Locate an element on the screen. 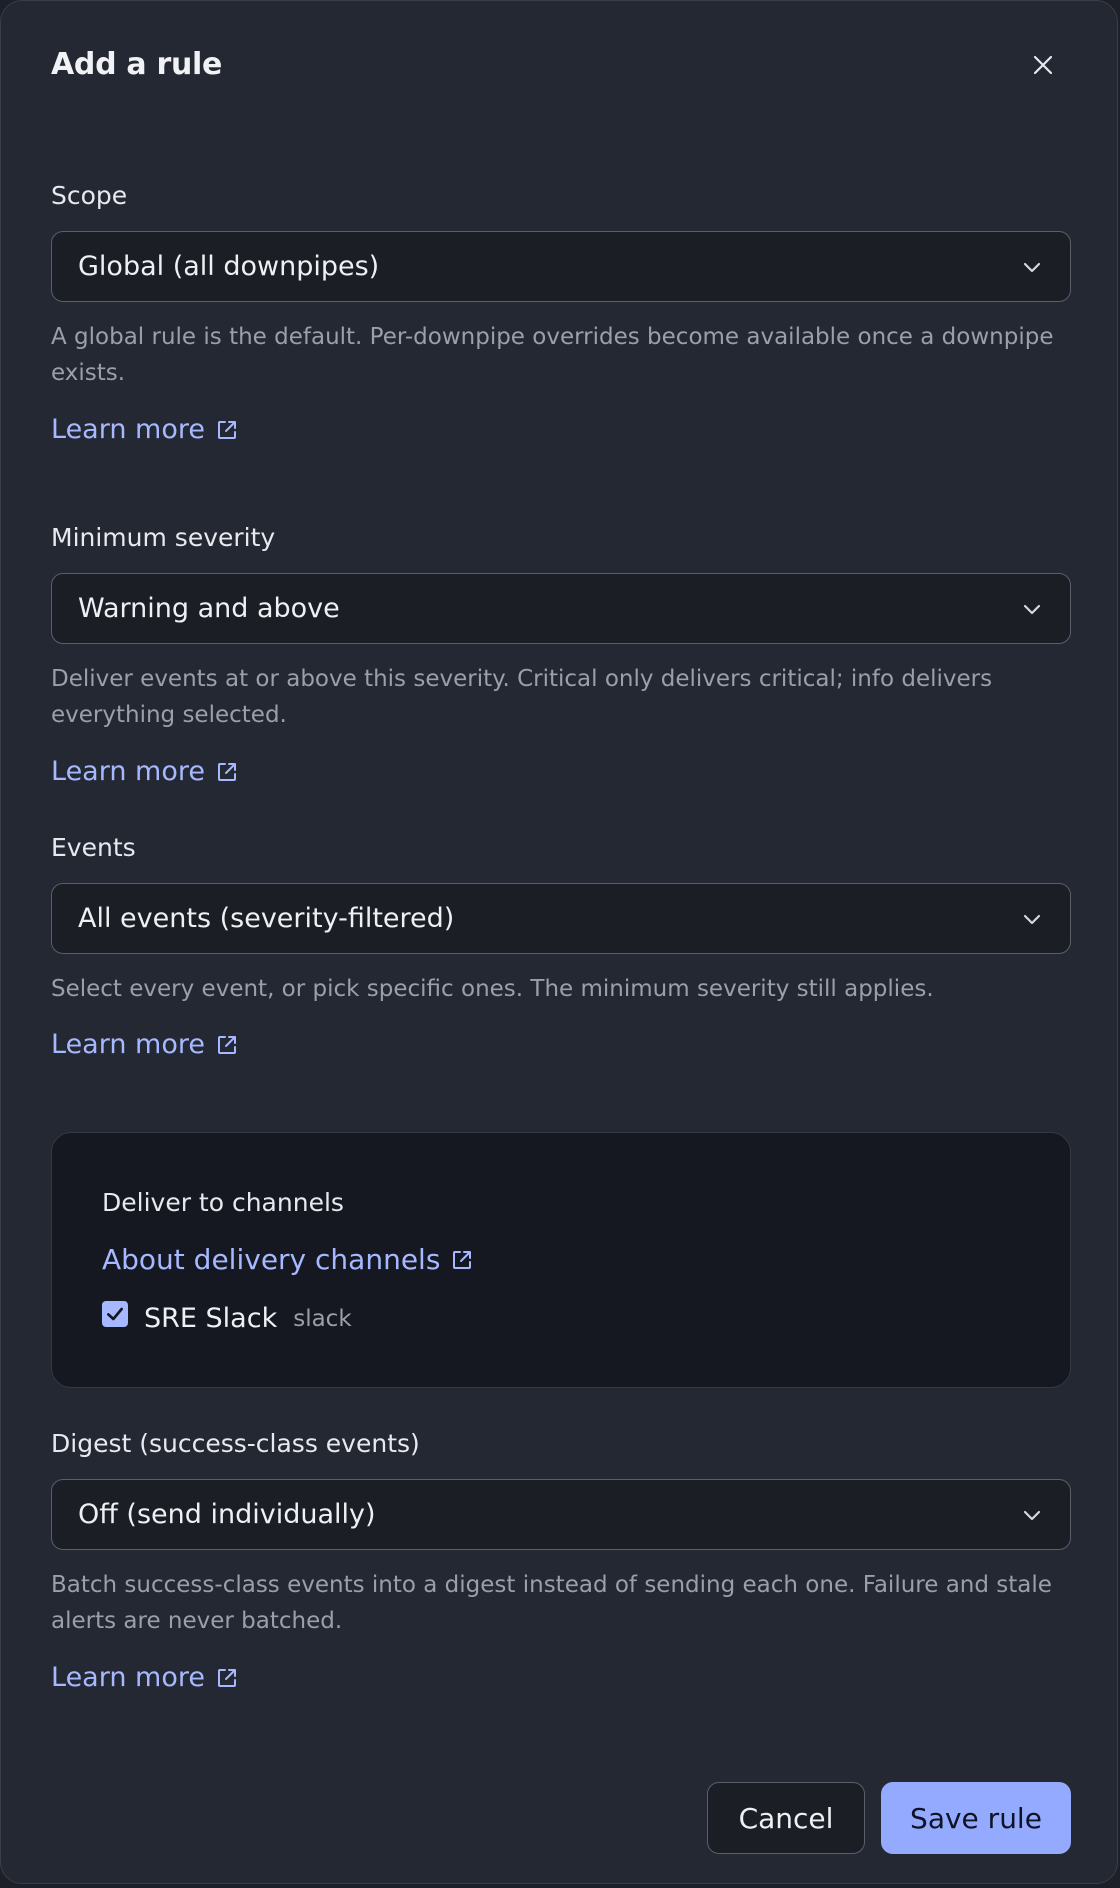 The width and height of the screenshot is (1120, 1888). events-label: Events is located at coordinates (93, 847).